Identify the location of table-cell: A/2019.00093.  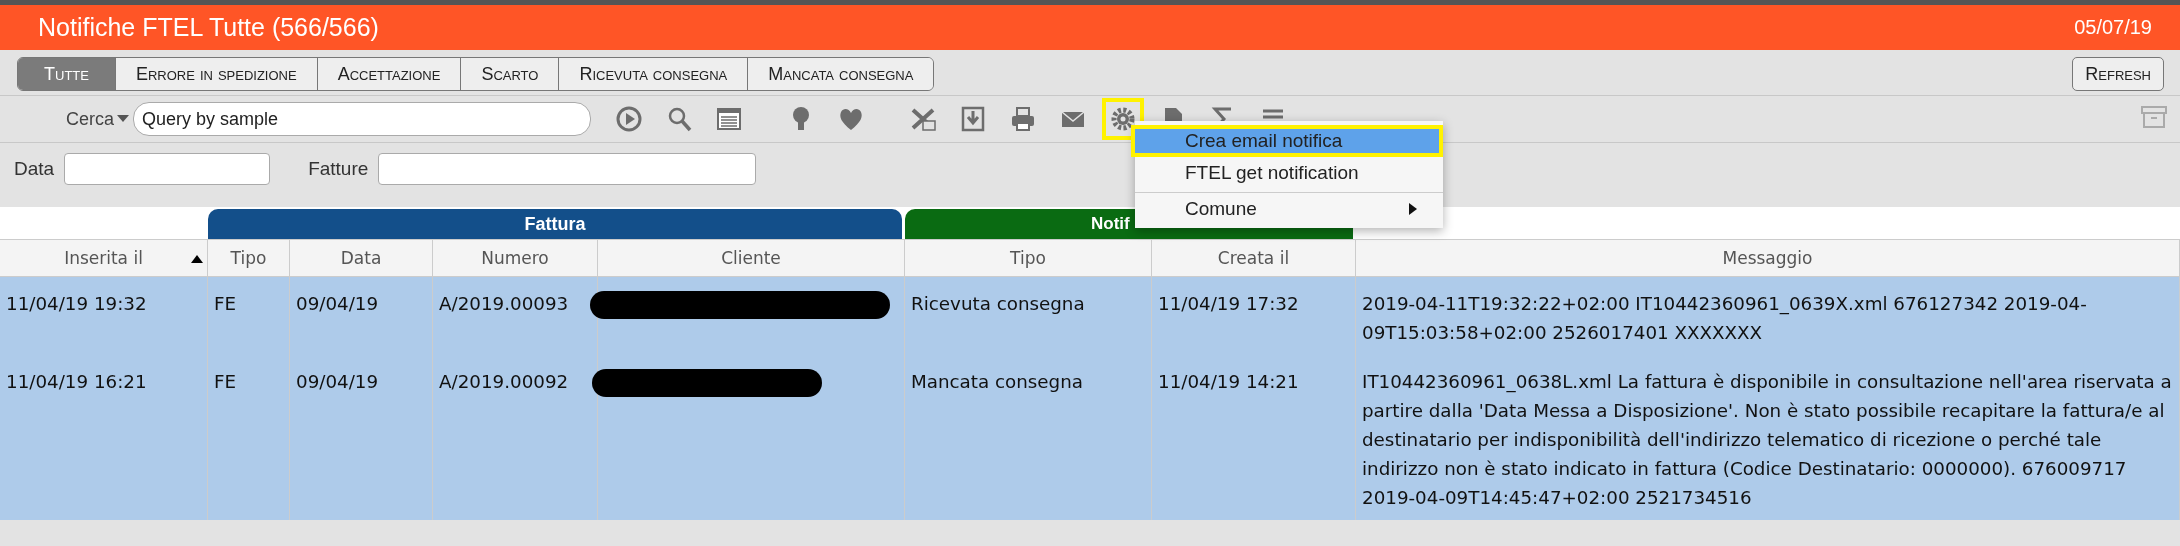
(515, 316).